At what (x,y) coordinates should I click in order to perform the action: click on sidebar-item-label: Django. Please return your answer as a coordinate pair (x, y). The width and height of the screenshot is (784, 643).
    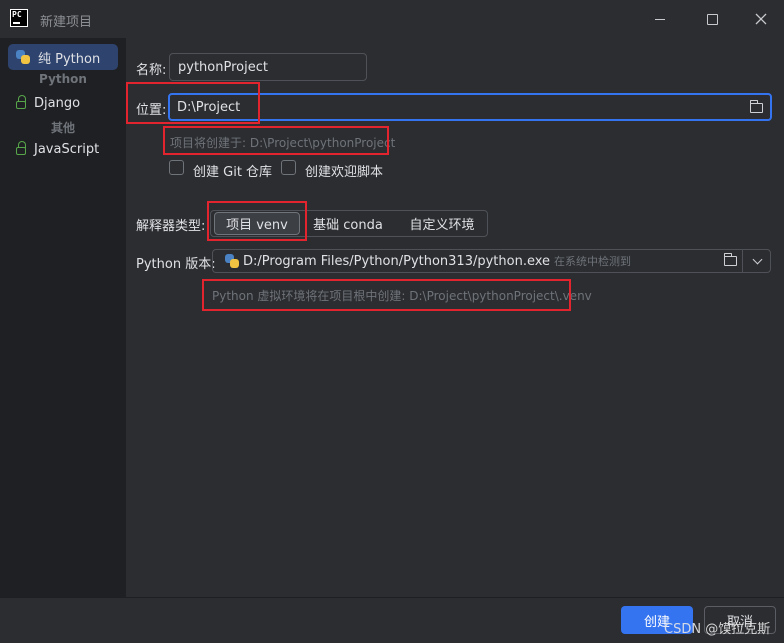
    Looking at the image, I should click on (57, 103).